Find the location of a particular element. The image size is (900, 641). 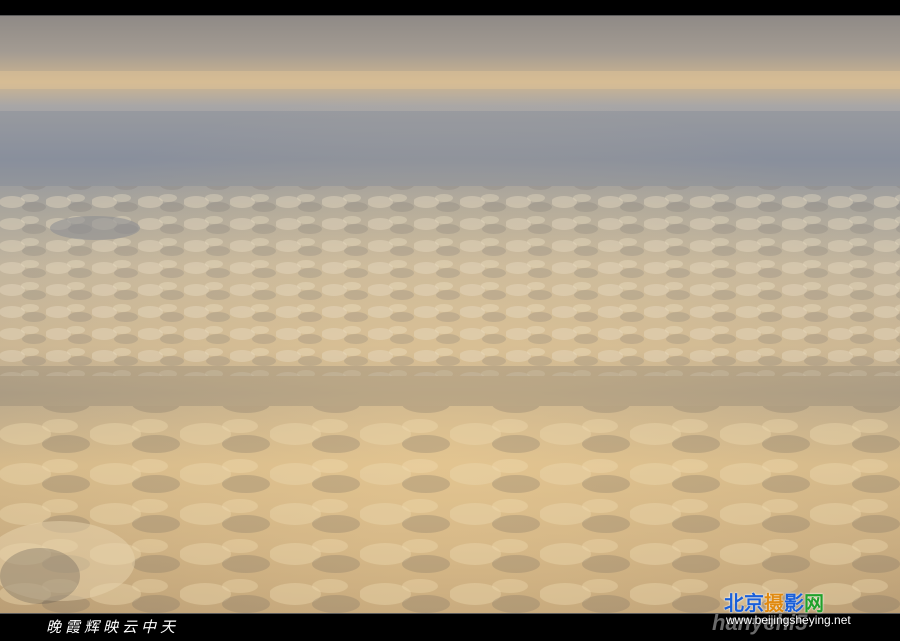

site-url: www.beijingsheying.net is located at coordinates (788, 620).